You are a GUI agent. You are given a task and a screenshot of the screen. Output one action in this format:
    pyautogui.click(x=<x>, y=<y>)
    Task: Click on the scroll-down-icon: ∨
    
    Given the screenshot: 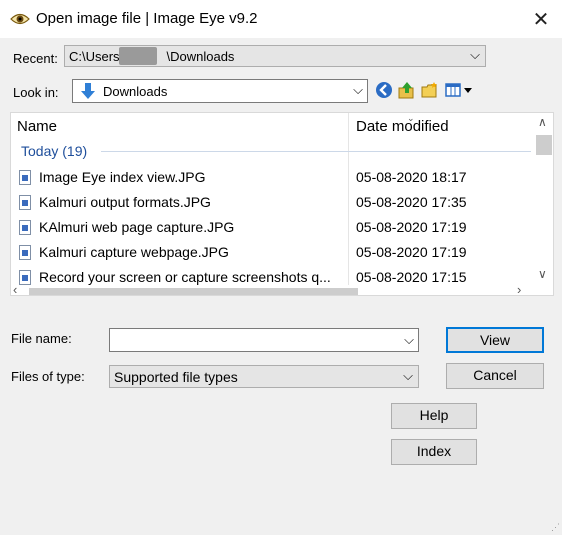 What is the action you would take?
    pyautogui.click(x=542, y=274)
    